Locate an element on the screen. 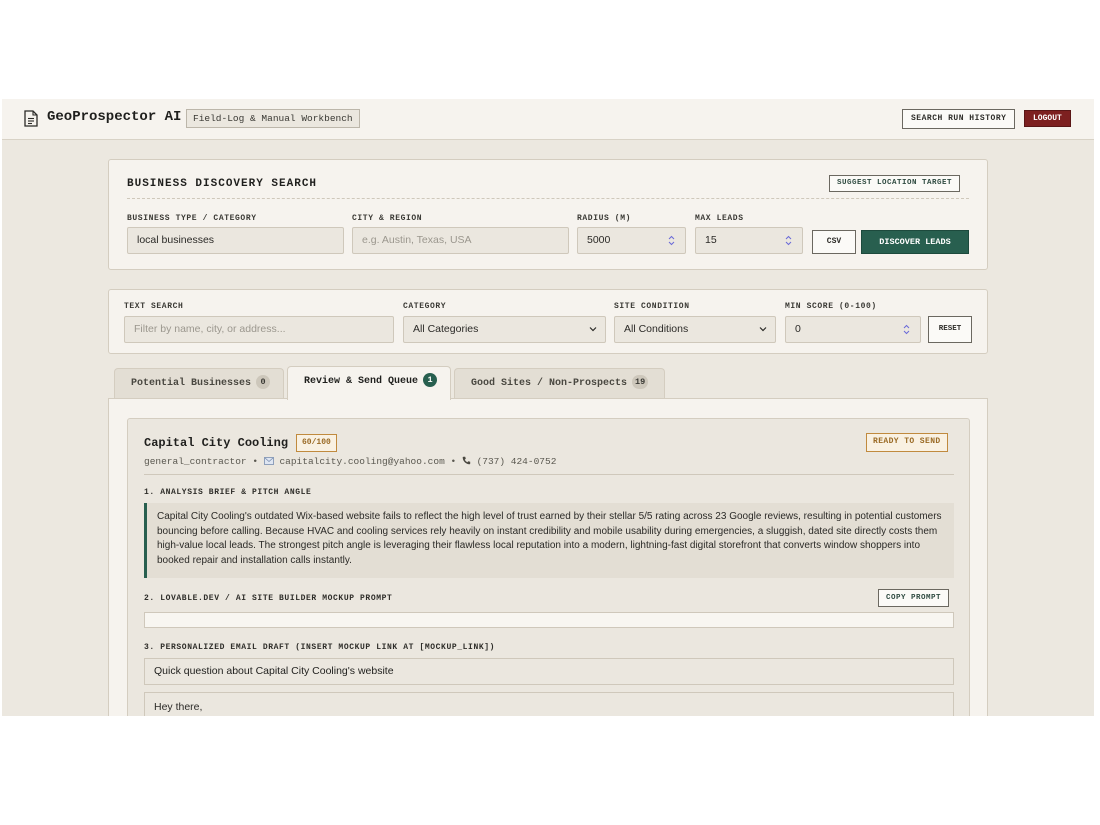 The height and width of the screenshot is (825, 1100). tab-review-send-queue: Review & Send Queue 1 is located at coordinates (369, 383).